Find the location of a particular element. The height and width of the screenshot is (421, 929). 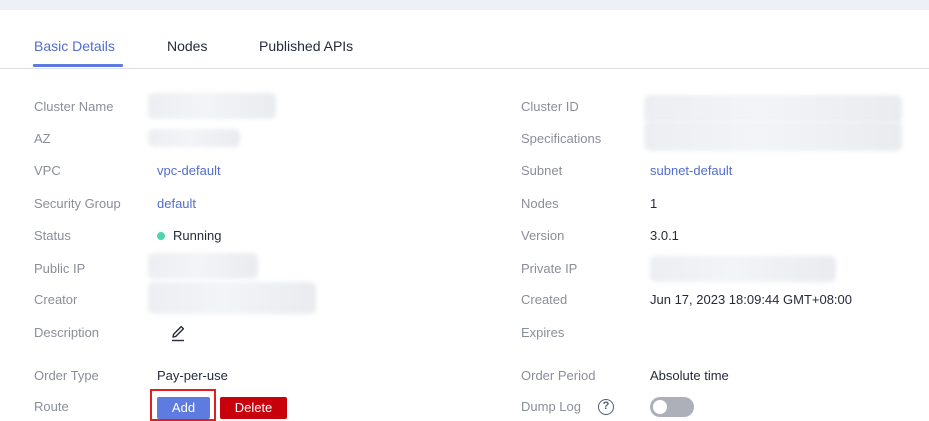

top-edge is located at coordinates (464, 5).